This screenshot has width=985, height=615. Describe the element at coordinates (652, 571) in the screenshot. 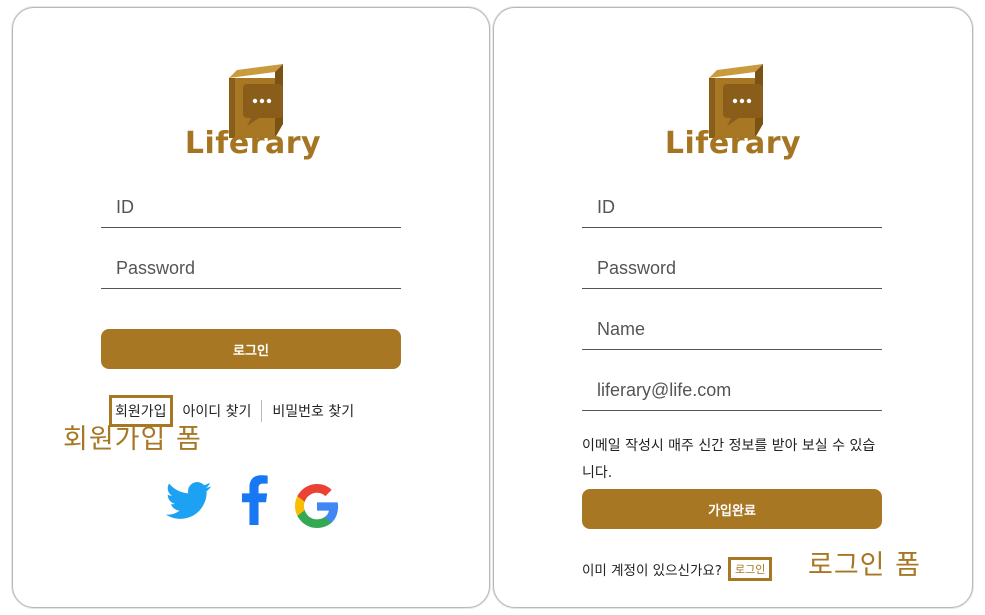

I see `existing-account-prompt: 이미 계정이 있으신가요?` at that location.